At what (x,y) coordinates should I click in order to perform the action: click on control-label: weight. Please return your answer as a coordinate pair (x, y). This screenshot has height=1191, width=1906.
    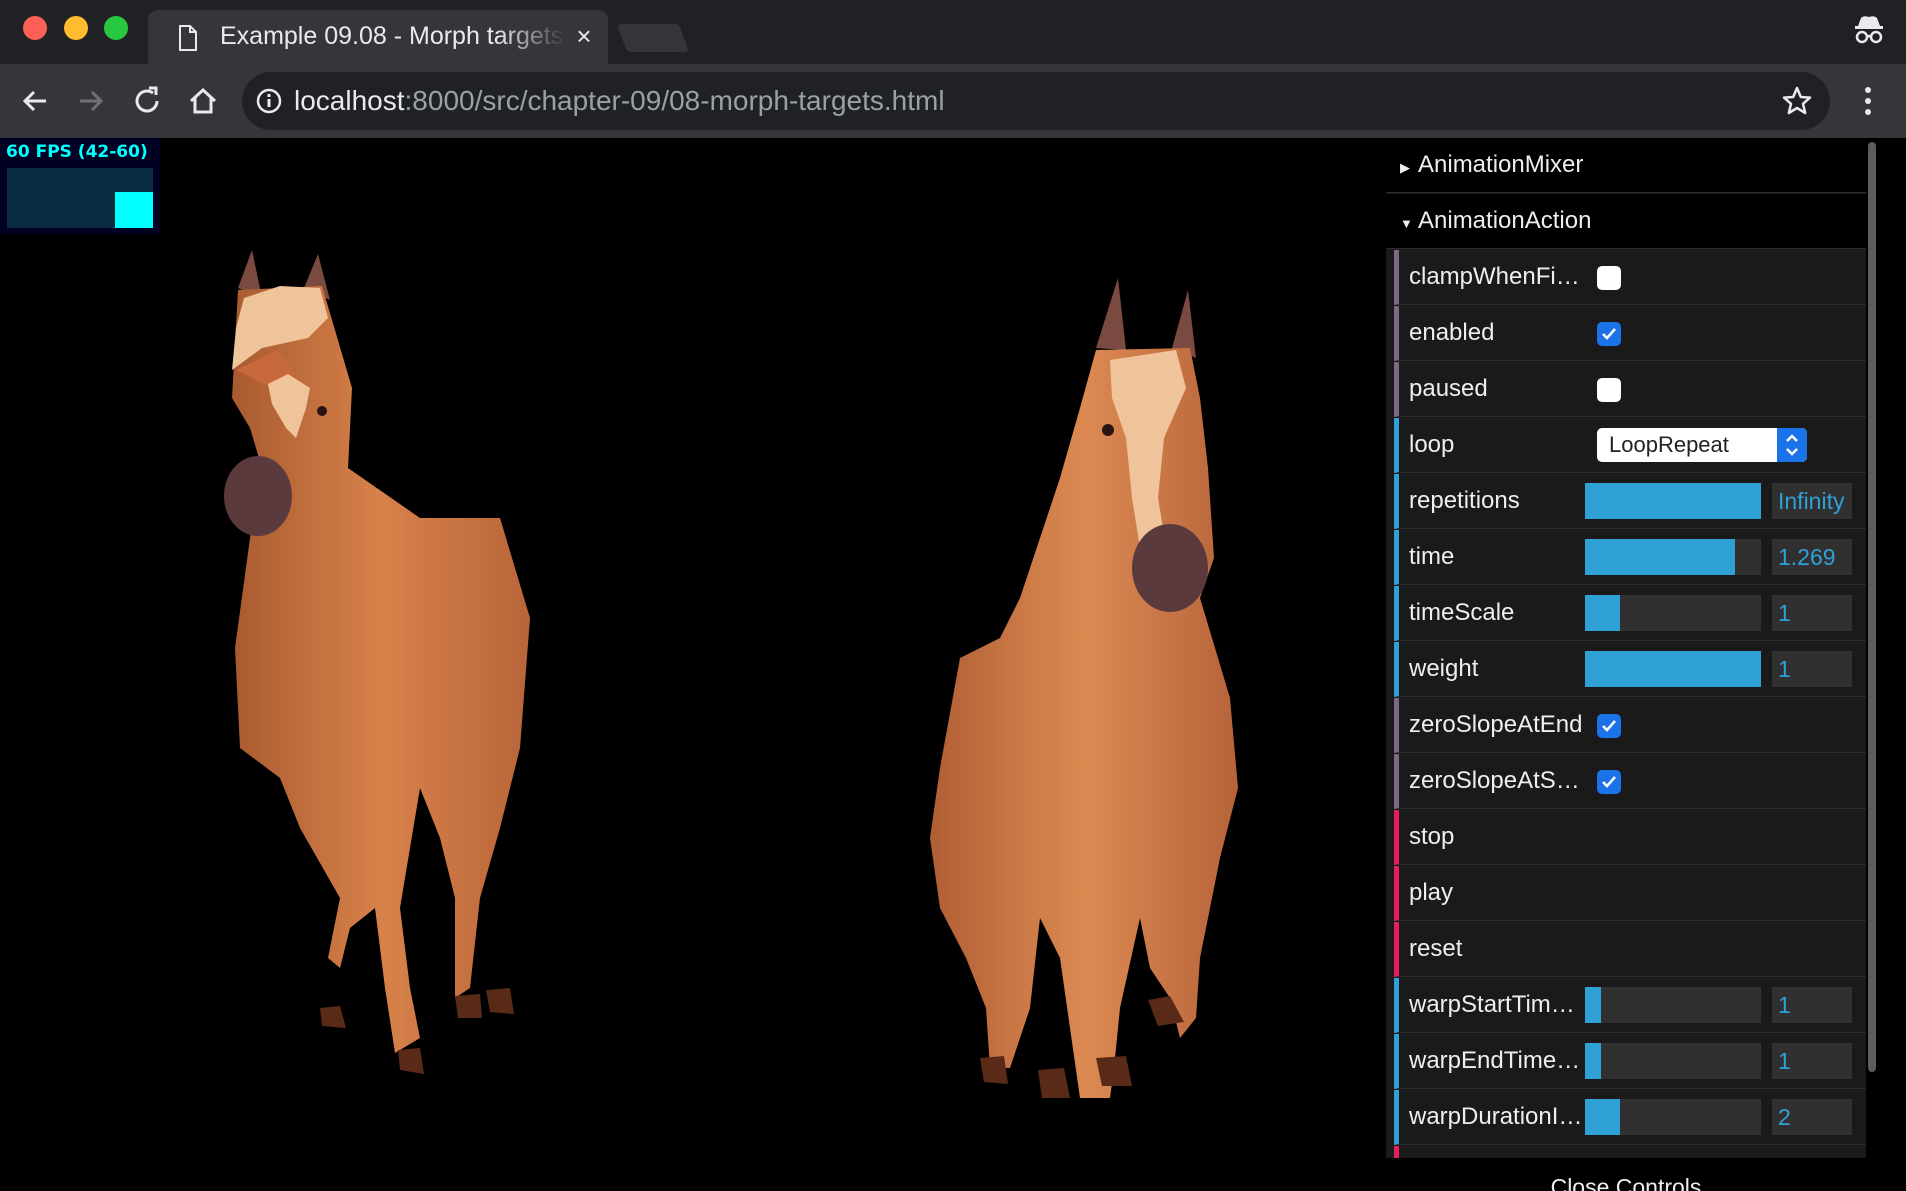
    Looking at the image, I should click on (1444, 668).